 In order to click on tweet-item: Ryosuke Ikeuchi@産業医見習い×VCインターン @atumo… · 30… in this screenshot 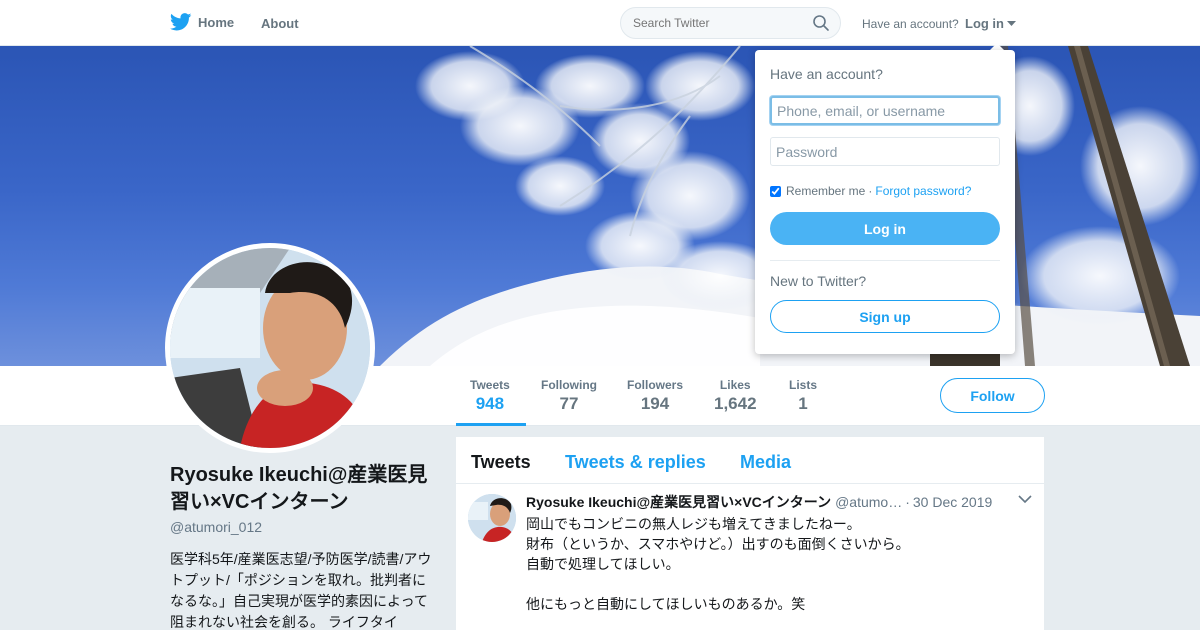, I will do `click(750, 557)`.